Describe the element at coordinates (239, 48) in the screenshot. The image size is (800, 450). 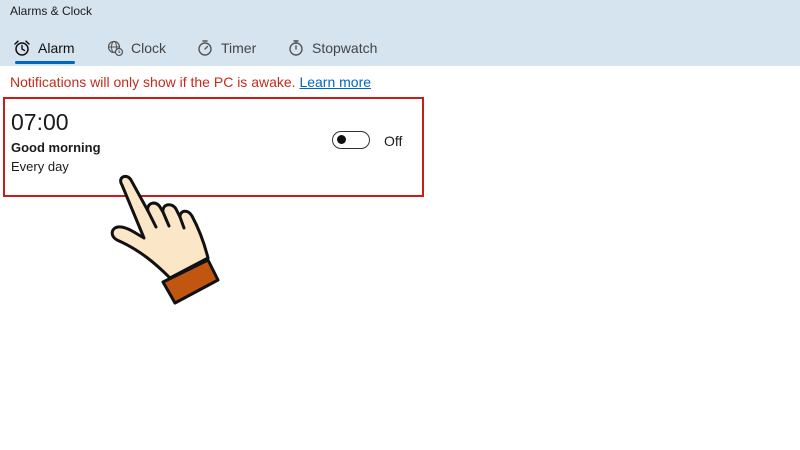
I see `tab-label: Timer` at that location.